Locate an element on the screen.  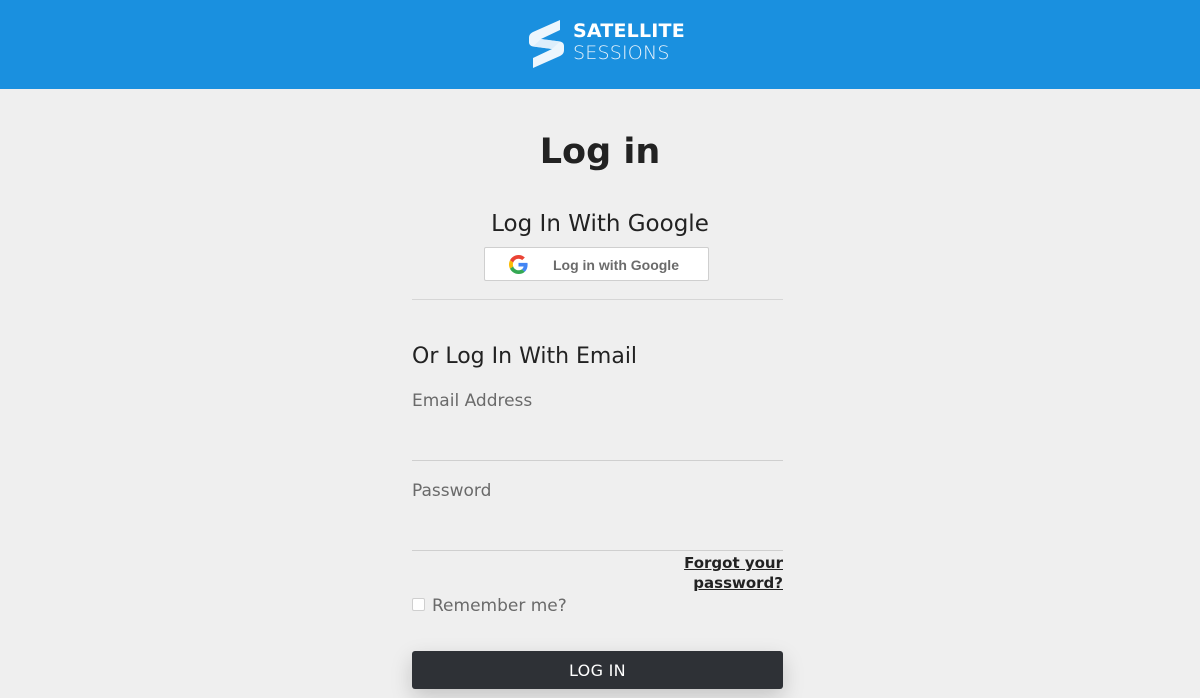
password-label: Password is located at coordinates (452, 491).